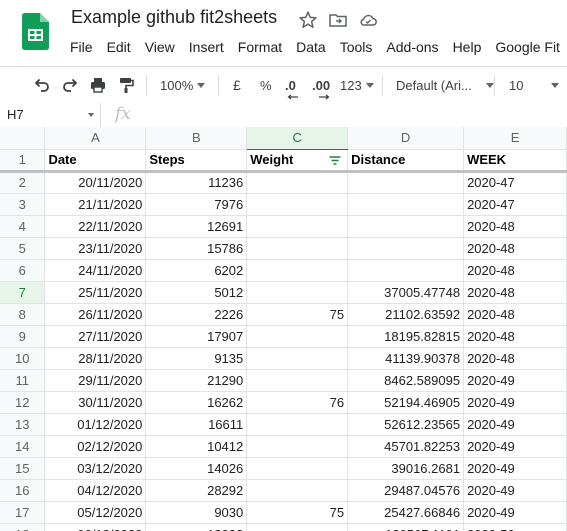 The height and width of the screenshot is (531, 567). I want to click on cell-steps: 13222, so click(196, 527).